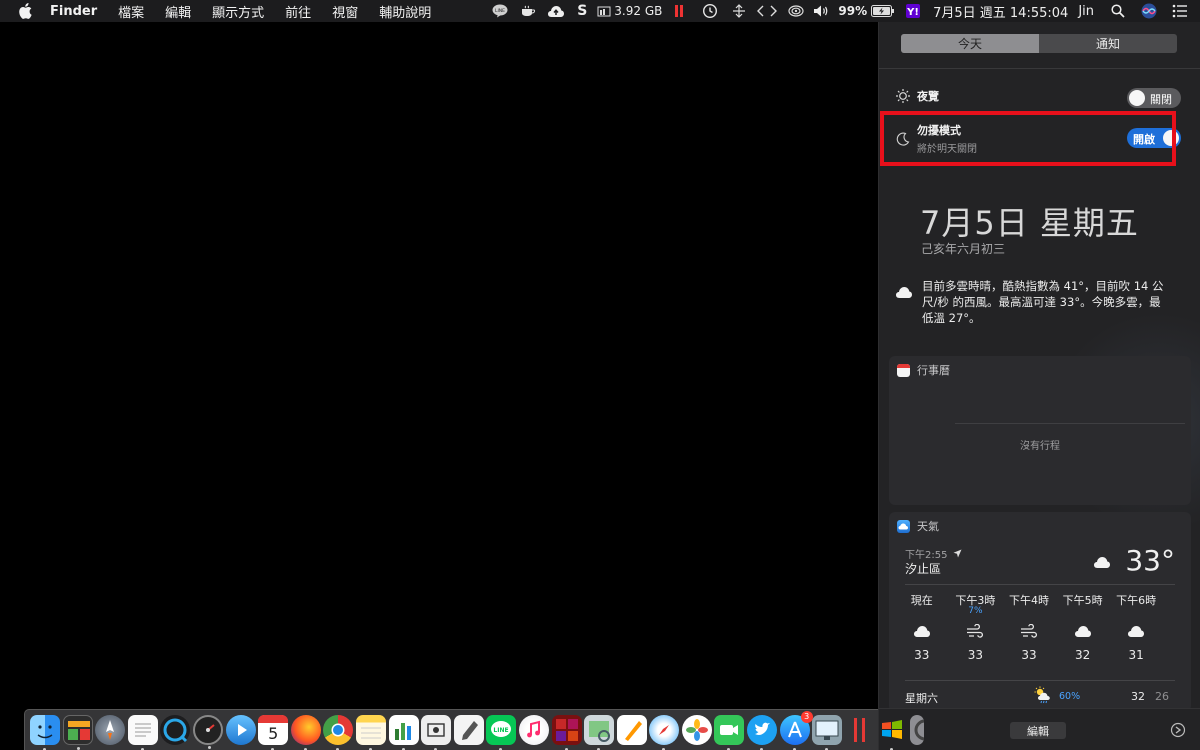 The height and width of the screenshot is (750, 1200). Describe the element at coordinates (827, 732) in the screenshot. I see `dock-system-preferences-display` at that location.